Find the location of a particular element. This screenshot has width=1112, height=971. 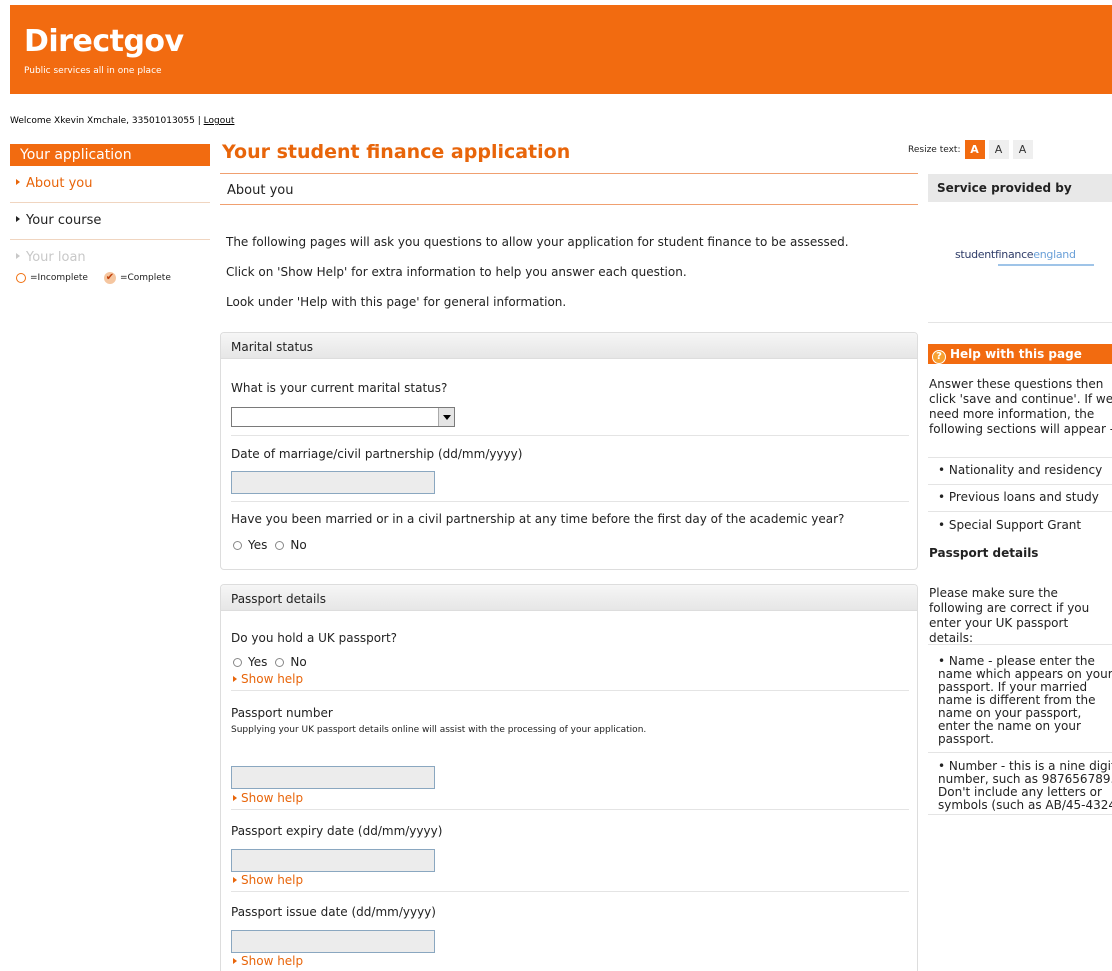

page-title: Your student finance application is located at coordinates (569, 157).